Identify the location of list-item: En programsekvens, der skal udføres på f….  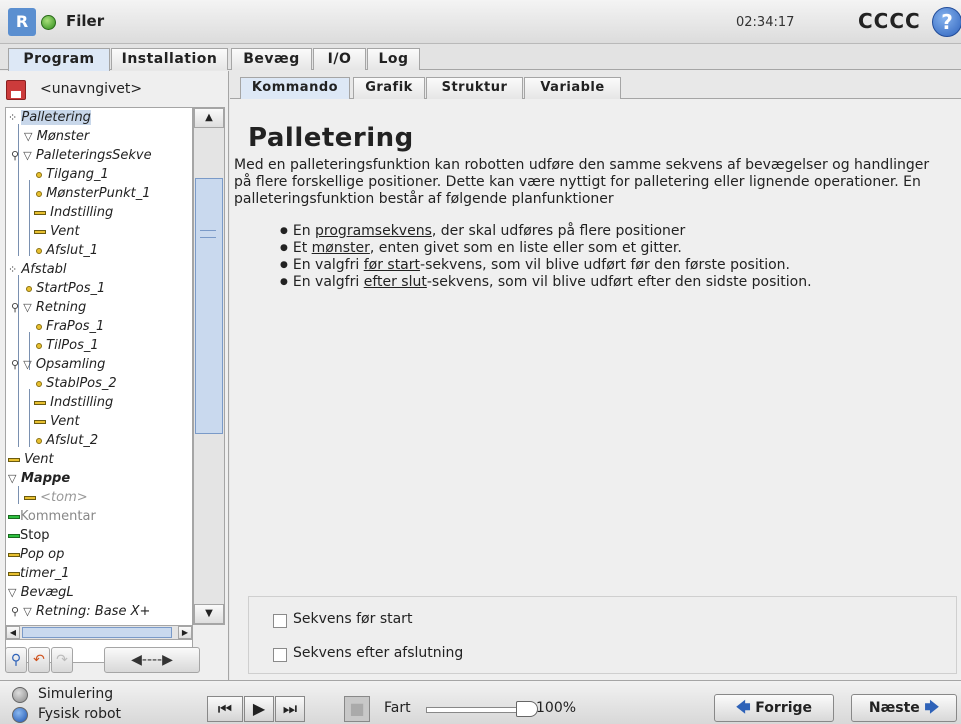
(610, 231).